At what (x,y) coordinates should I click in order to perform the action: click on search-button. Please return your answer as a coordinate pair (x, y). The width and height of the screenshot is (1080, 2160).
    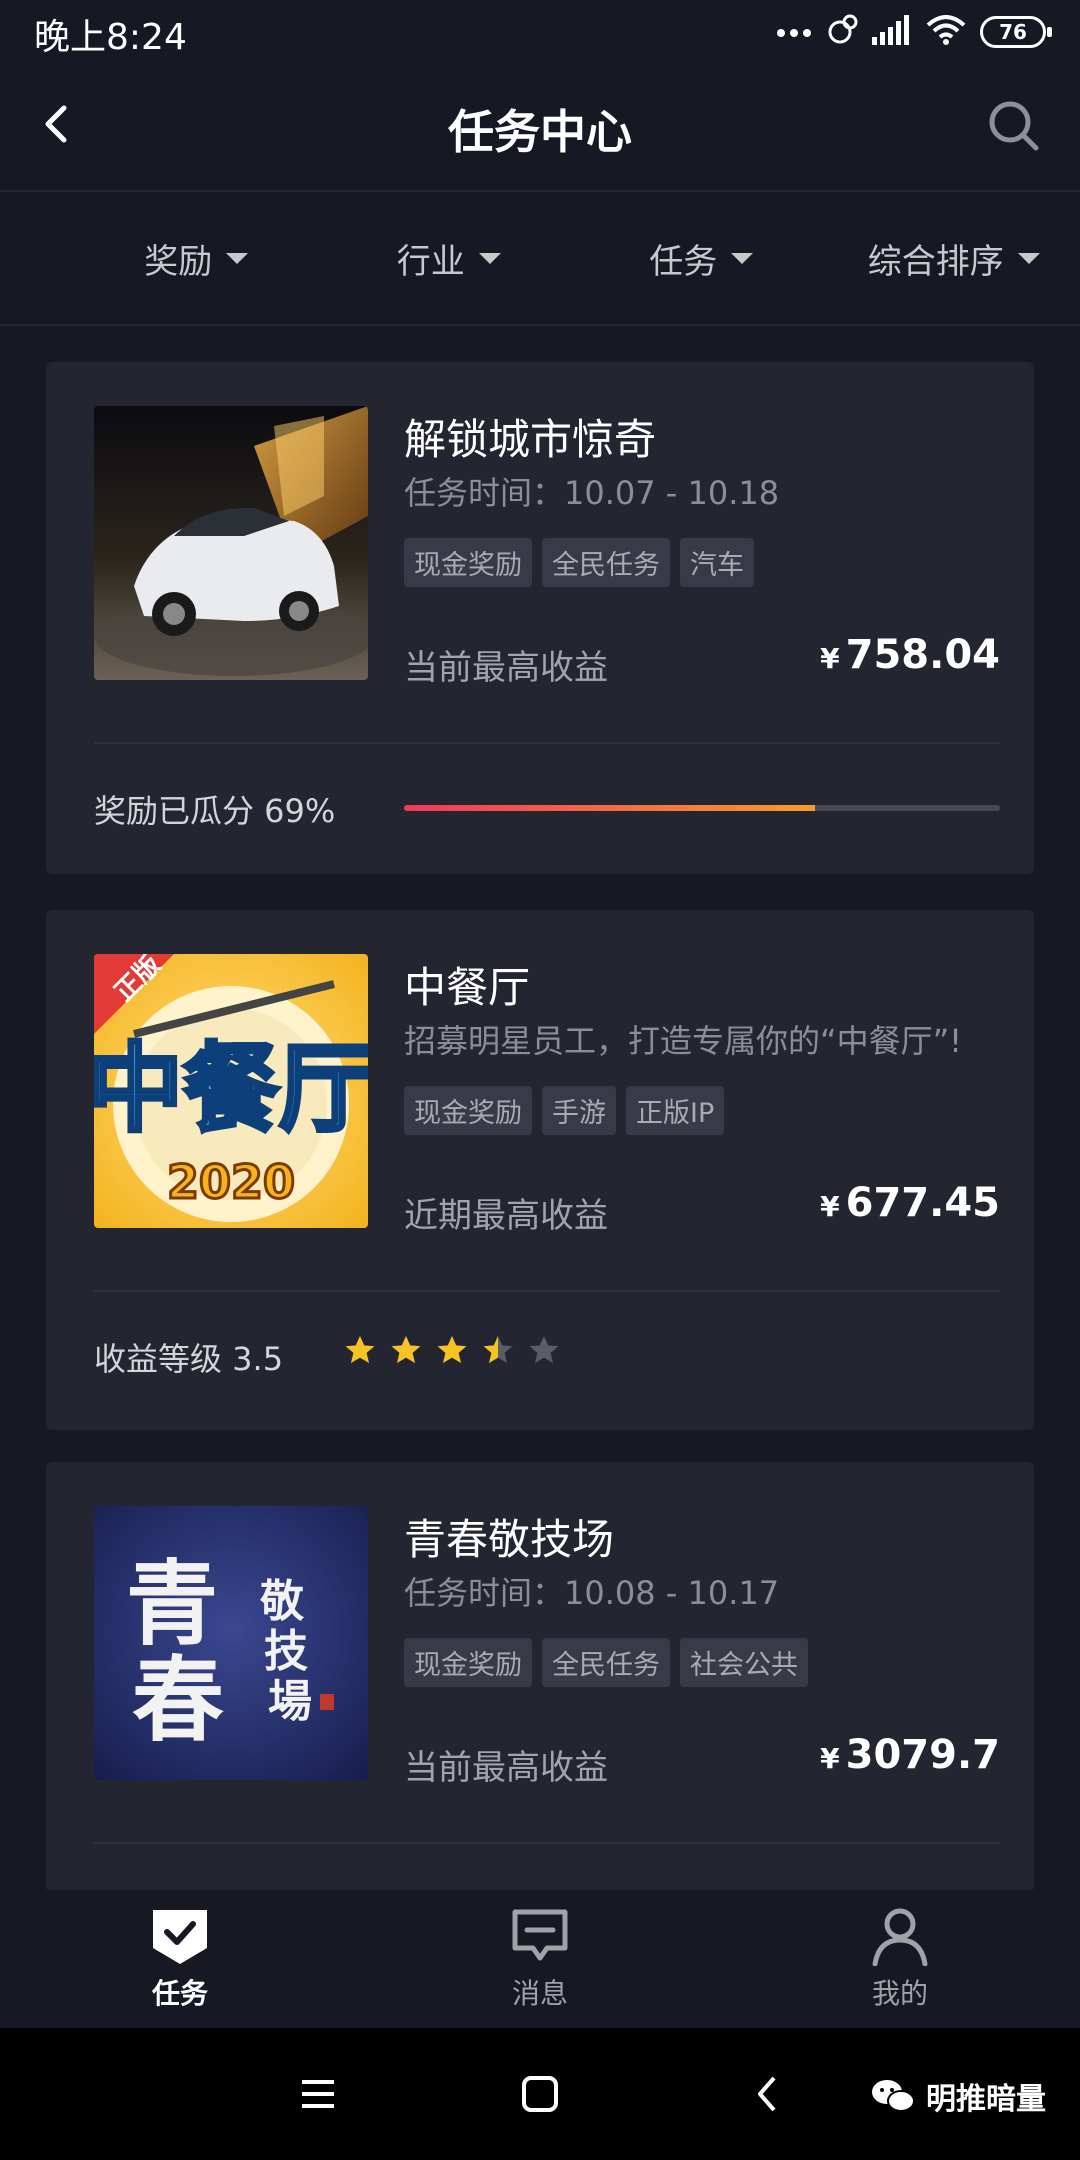
    Looking at the image, I should click on (1014, 126).